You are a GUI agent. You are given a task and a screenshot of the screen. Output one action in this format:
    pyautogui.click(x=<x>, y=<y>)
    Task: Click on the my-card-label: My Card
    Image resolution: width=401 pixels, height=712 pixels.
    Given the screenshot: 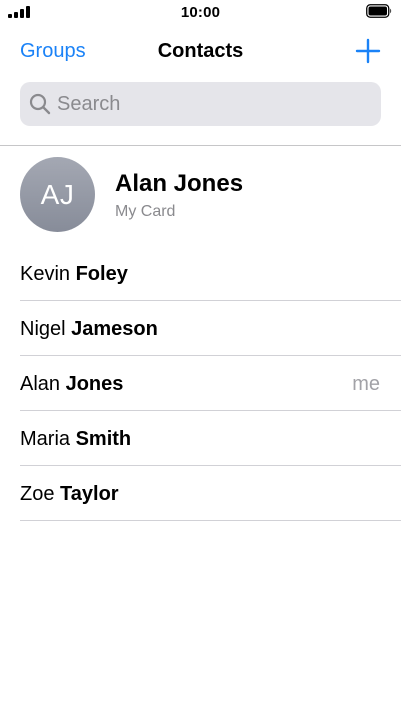 What is the action you would take?
    pyautogui.click(x=145, y=211)
    